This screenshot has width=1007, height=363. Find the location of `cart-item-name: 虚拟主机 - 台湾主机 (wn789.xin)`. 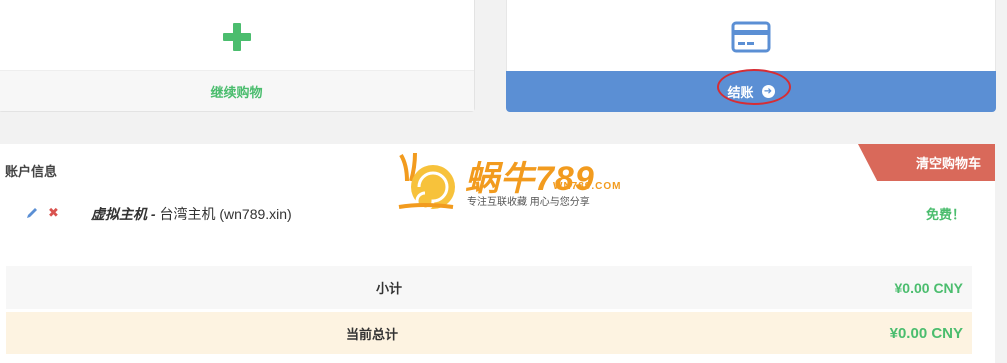

cart-item-name: 虚拟主机 - 台湾主机 (wn789.xin) is located at coordinates (191, 214).